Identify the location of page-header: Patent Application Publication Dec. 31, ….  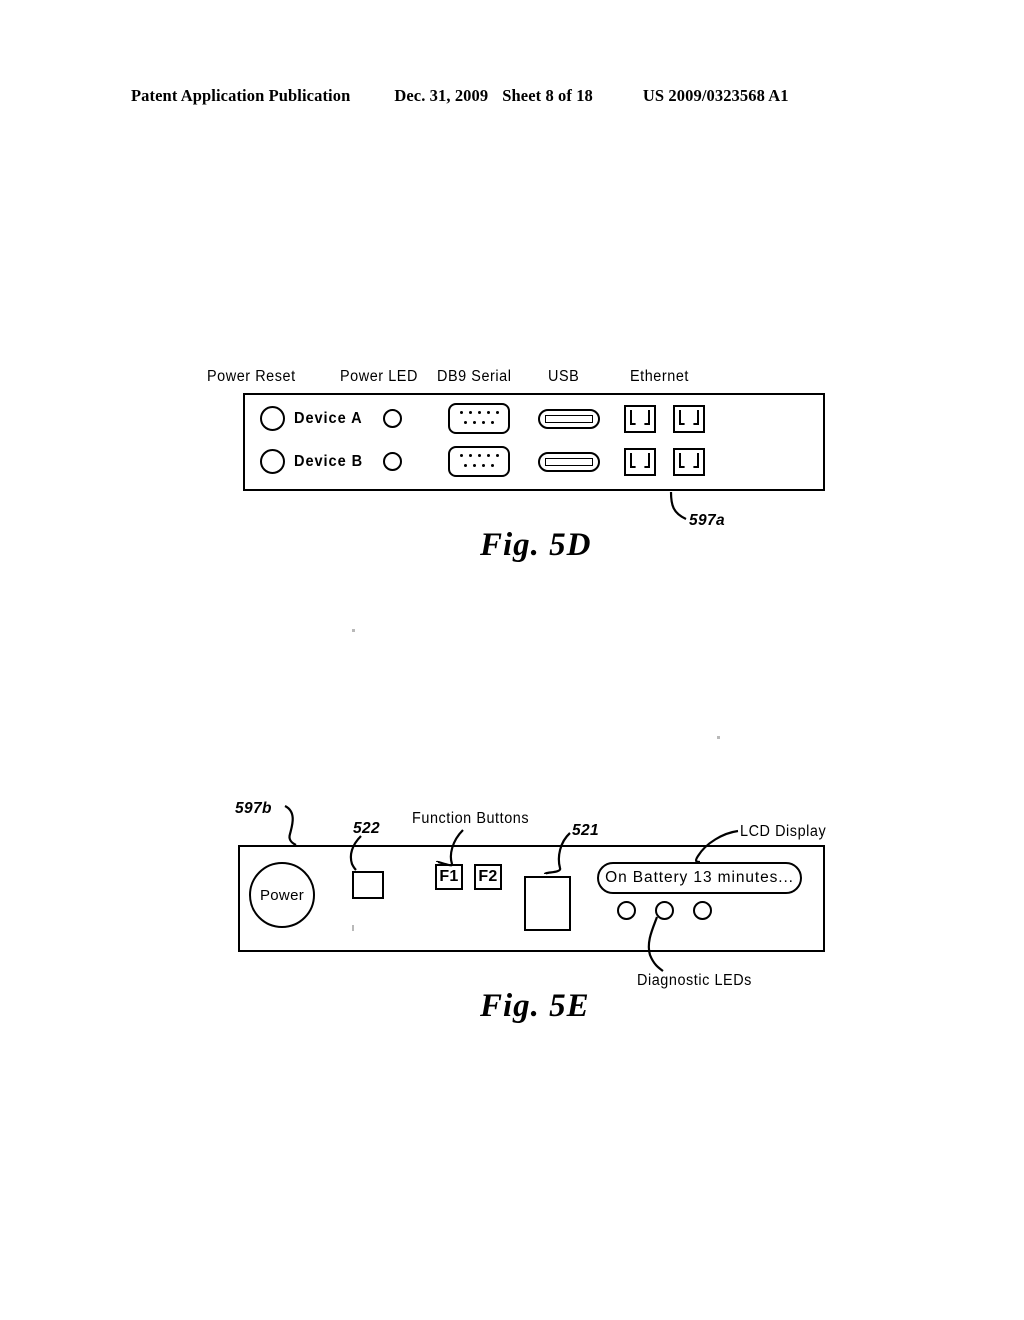
(511, 98).